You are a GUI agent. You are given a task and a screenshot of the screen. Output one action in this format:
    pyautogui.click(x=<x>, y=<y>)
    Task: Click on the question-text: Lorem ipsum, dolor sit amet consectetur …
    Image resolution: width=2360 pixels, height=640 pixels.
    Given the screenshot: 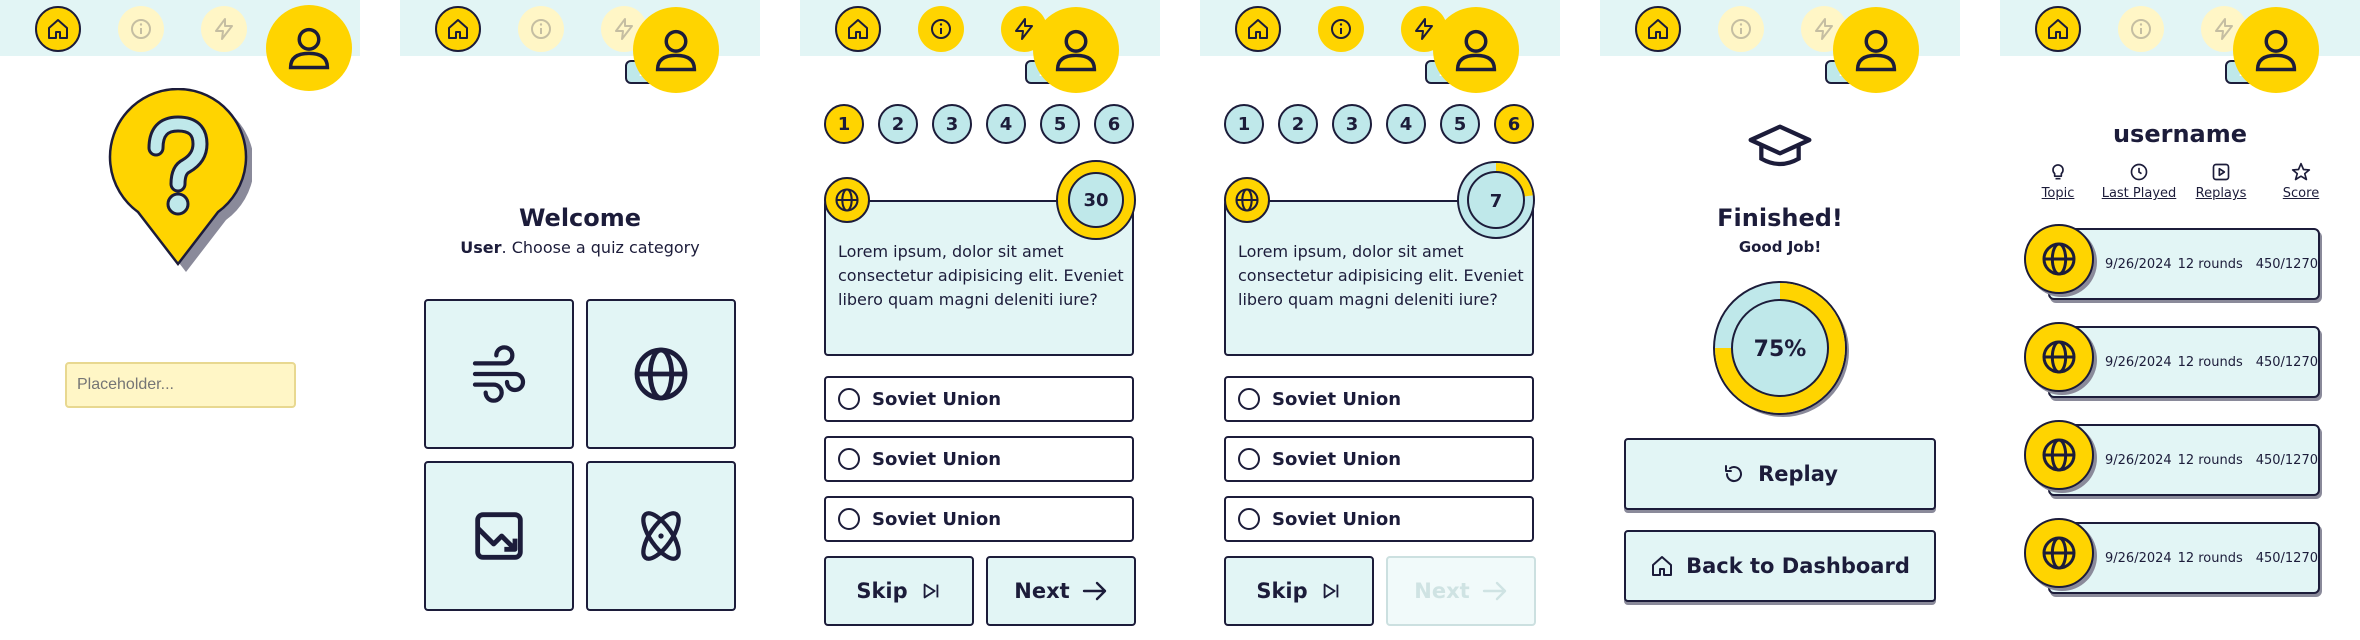 What is the action you would take?
    pyautogui.click(x=1381, y=275)
    